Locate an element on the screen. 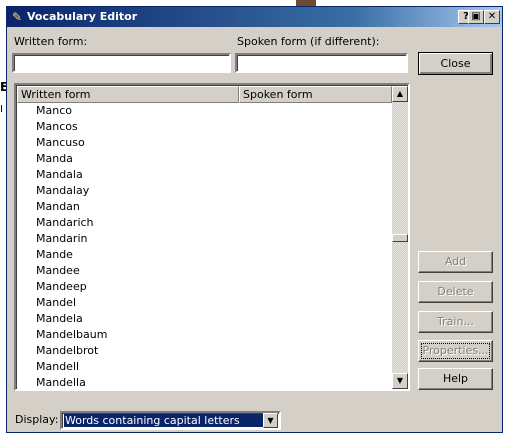 The width and height of the screenshot is (509, 433). add-button: Add is located at coordinates (455, 262).